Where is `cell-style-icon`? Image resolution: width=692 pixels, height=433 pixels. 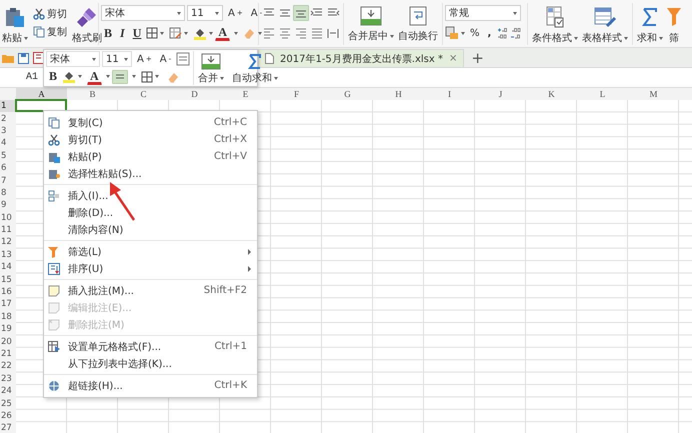 cell-style-icon is located at coordinates (175, 33).